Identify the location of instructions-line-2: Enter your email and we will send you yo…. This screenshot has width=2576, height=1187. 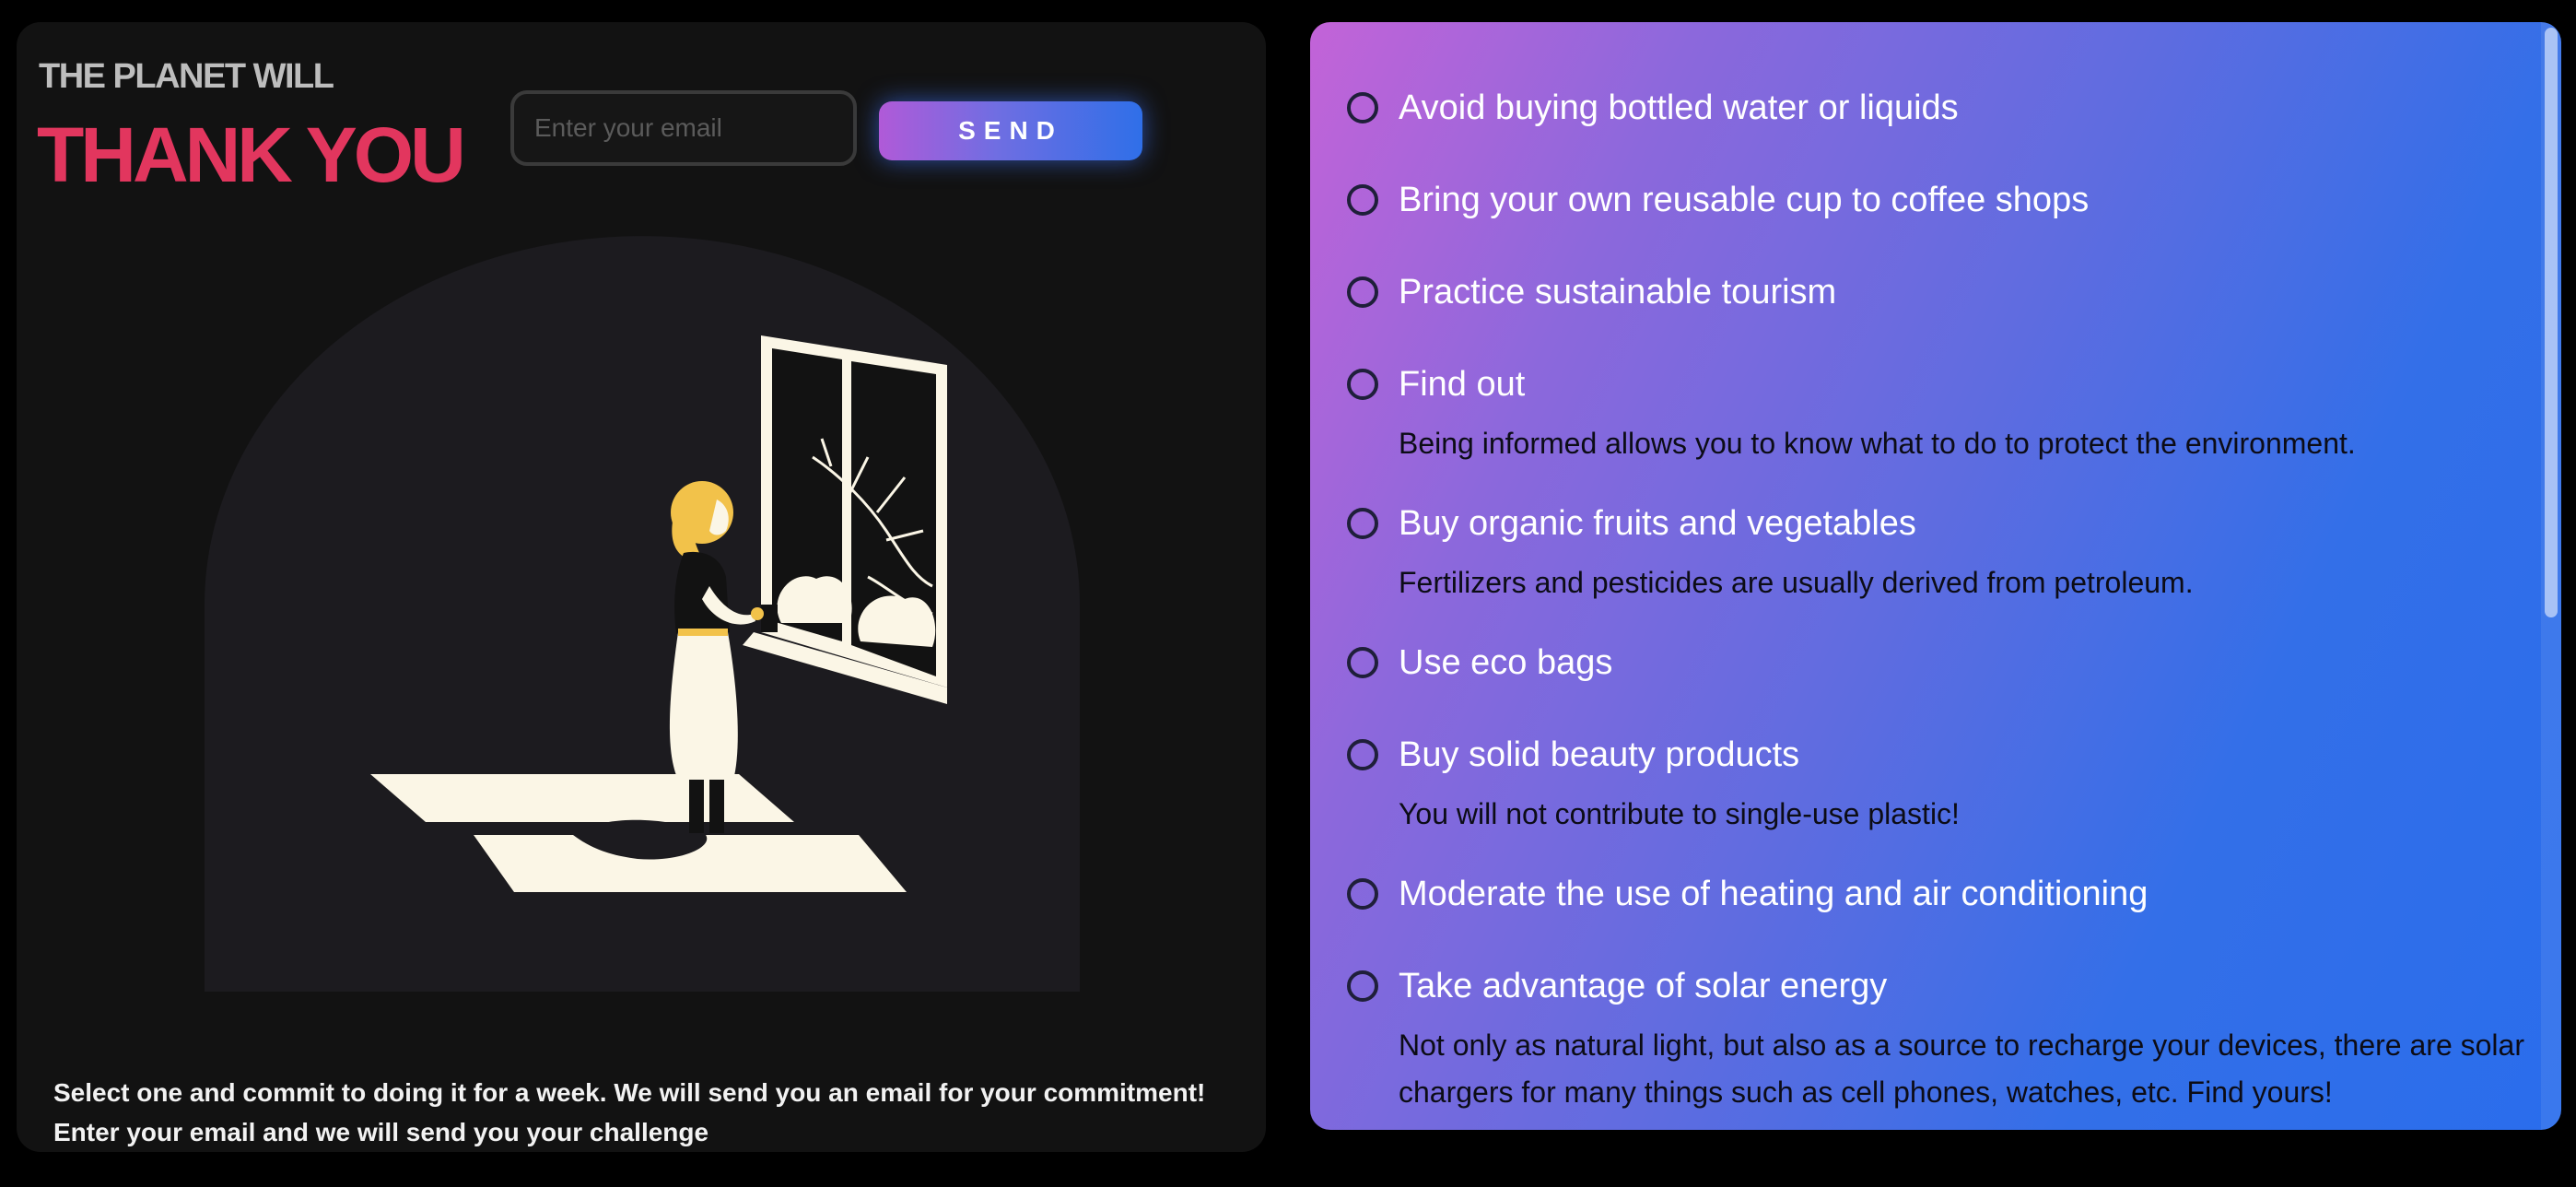
(381, 1132).